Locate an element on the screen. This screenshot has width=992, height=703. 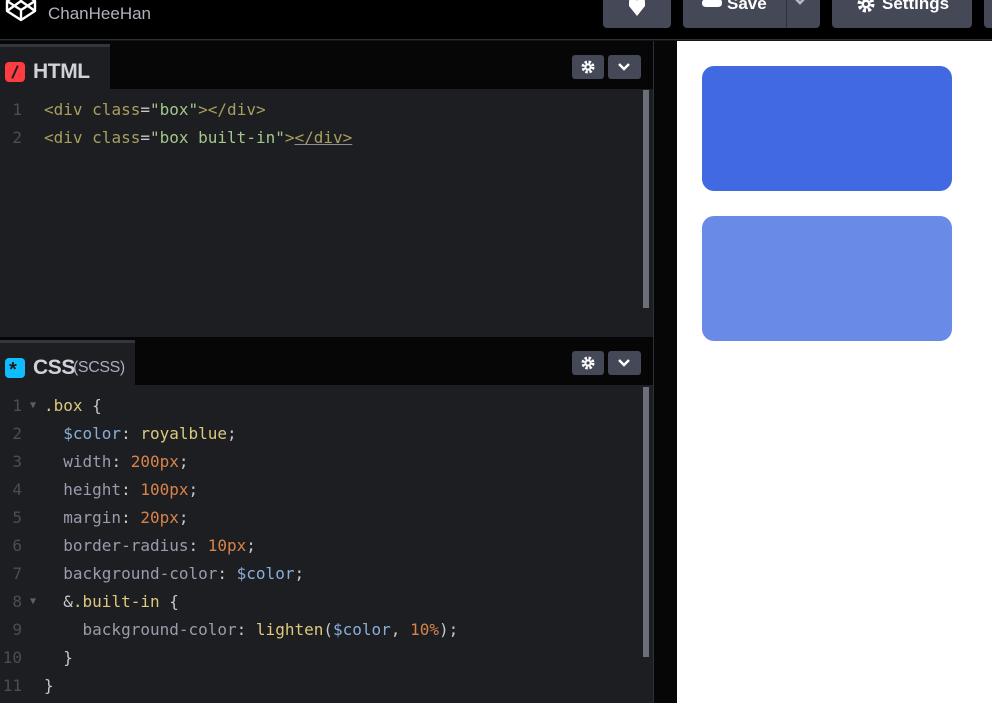
code-text: height: 100px; is located at coordinates (121, 490).